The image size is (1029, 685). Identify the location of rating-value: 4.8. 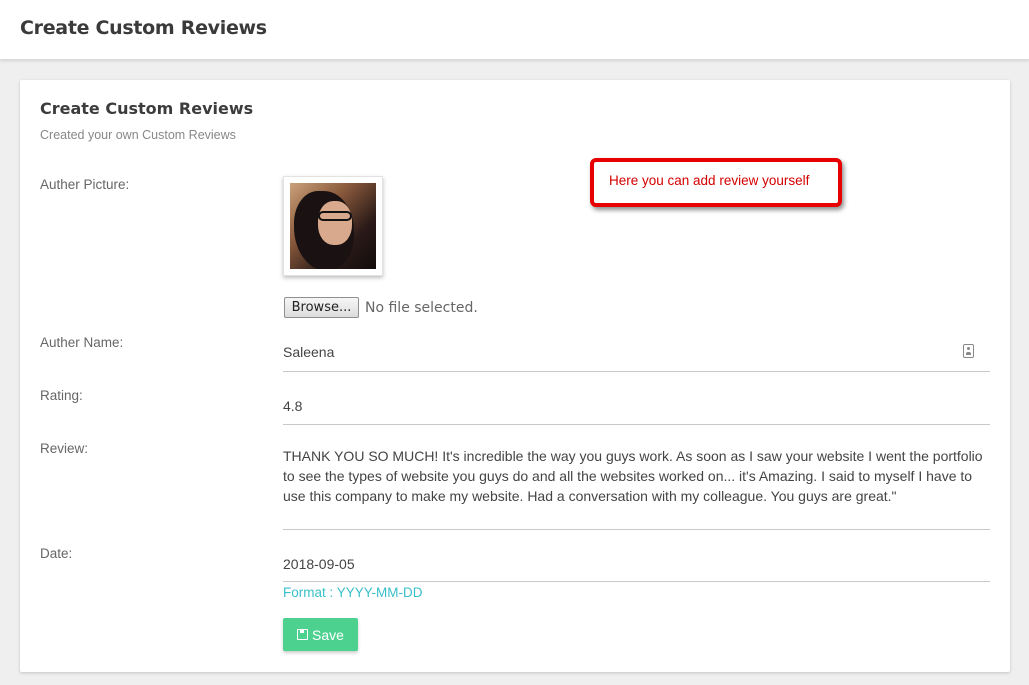
(293, 406).